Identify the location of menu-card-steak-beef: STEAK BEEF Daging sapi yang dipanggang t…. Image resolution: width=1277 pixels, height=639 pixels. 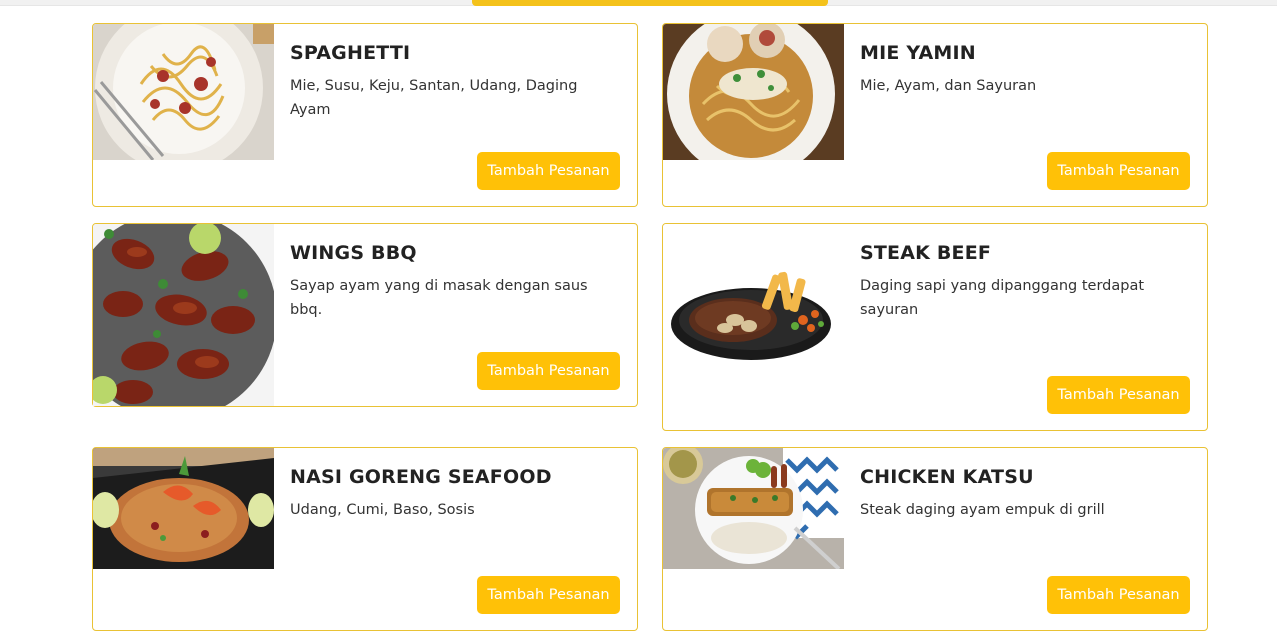
(935, 327).